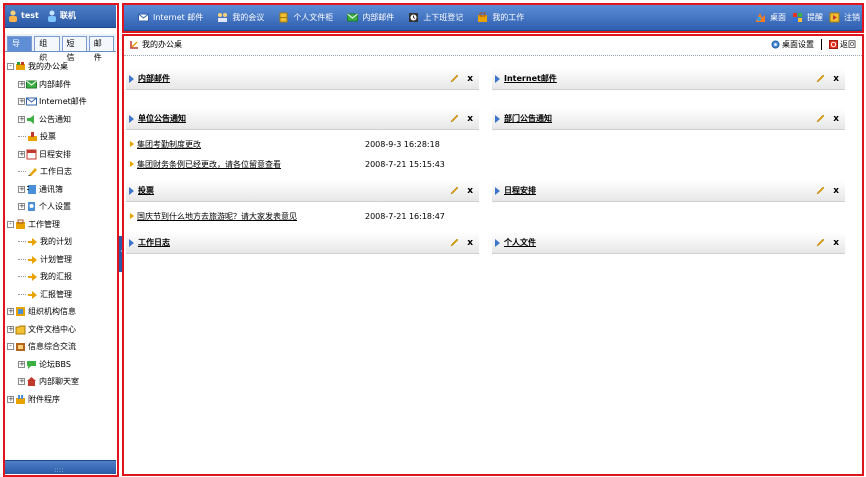 The image size is (866, 477). What do you see at coordinates (413, 17) in the screenshot?
I see `clock-icon` at bounding box center [413, 17].